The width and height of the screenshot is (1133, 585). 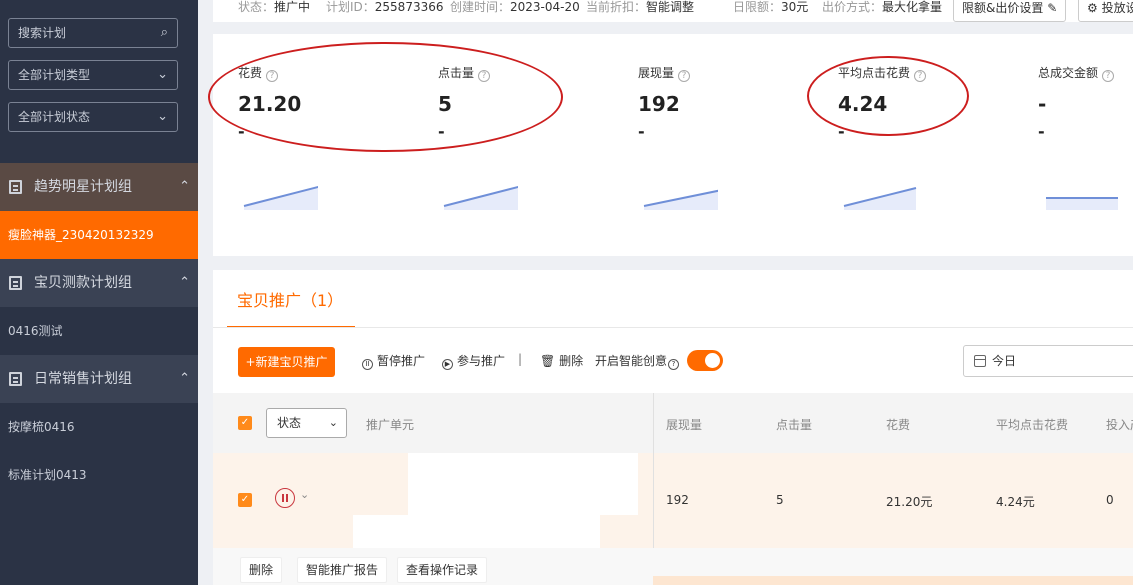 I want to click on row-pause-icon, so click(x=285, y=498).